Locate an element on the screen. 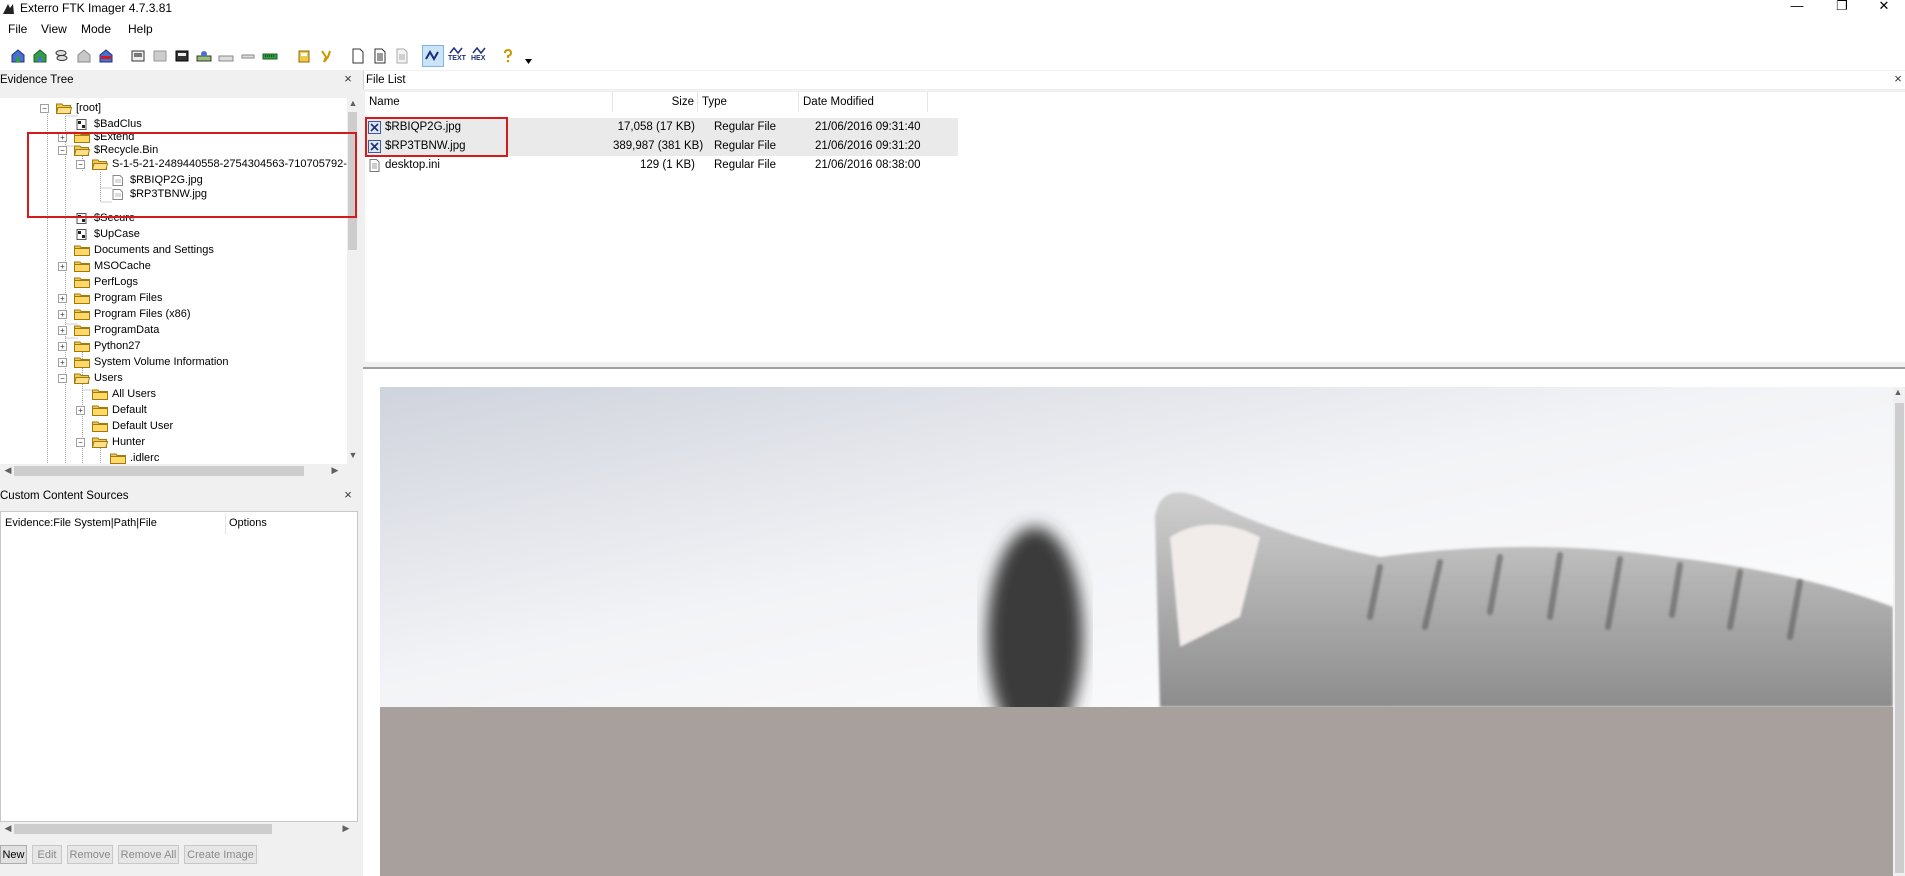  tree-item-label: MSOCache is located at coordinates (122, 266).